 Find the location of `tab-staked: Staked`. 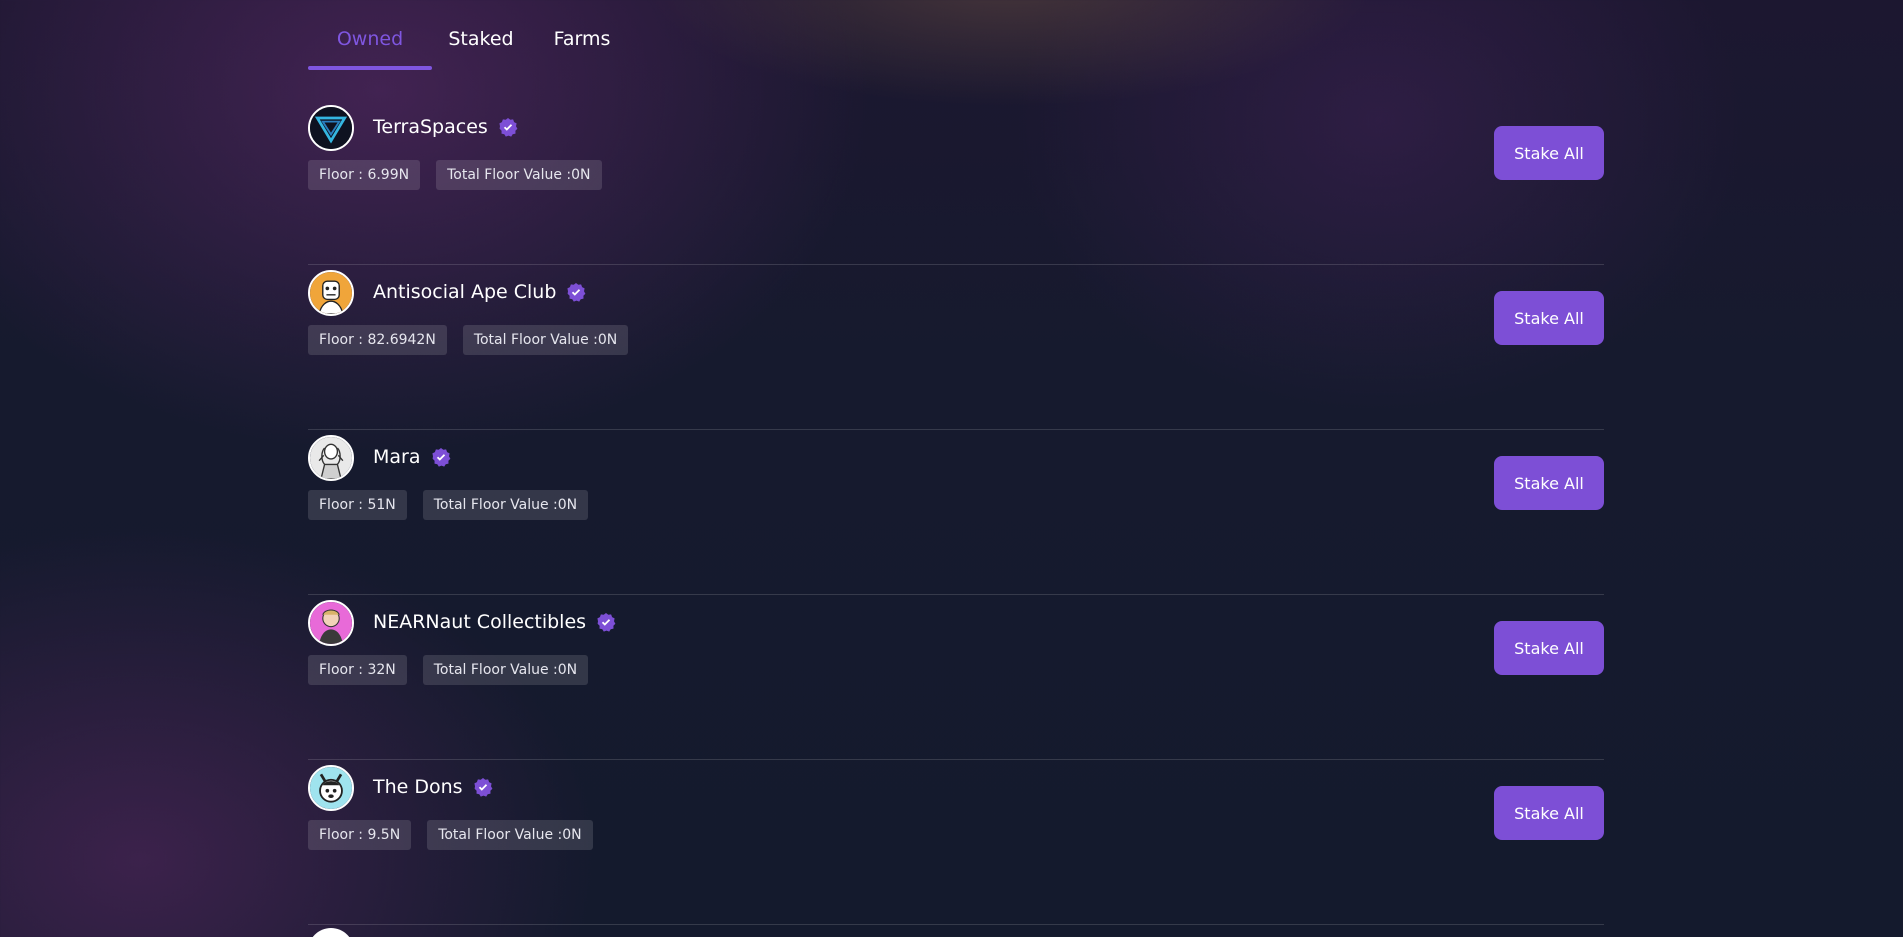

tab-staked: Staked is located at coordinates (481, 49).